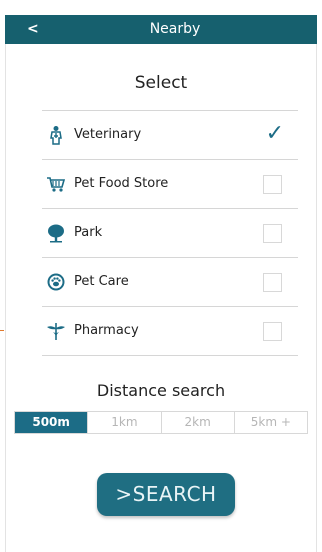 Image resolution: width=322 pixels, height=552 pixels. I want to click on distance-option-5km-plus: 5km +, so click(270, 422).